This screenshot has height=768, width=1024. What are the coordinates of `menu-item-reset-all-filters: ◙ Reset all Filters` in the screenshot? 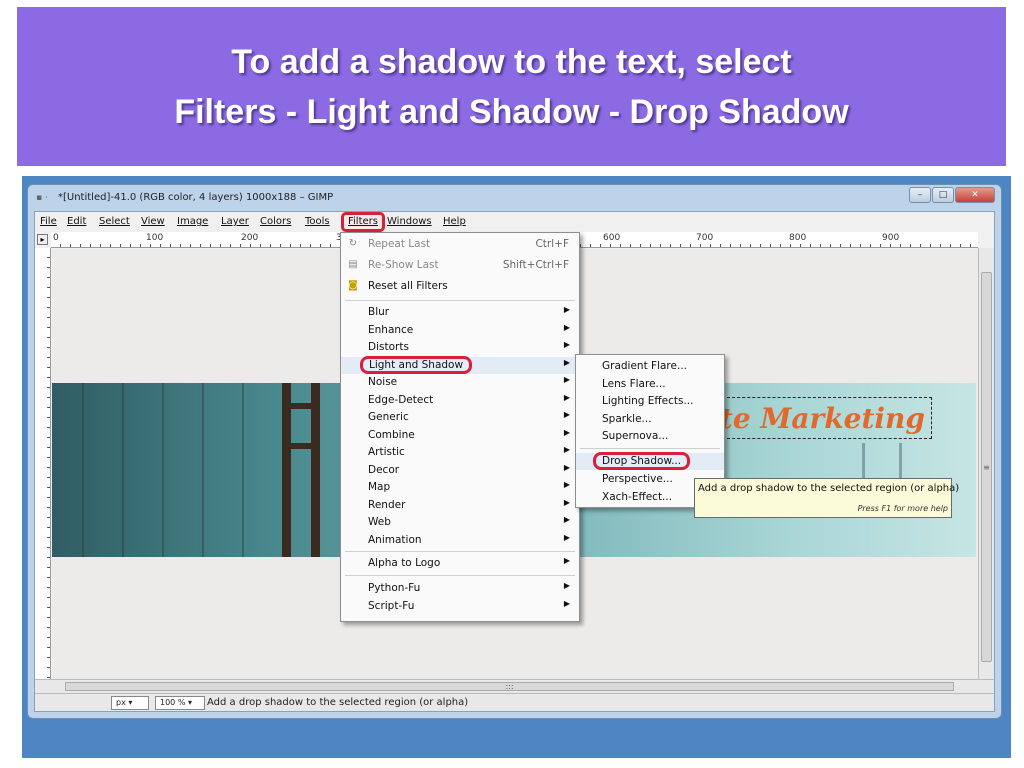 It's located at (460, 286).